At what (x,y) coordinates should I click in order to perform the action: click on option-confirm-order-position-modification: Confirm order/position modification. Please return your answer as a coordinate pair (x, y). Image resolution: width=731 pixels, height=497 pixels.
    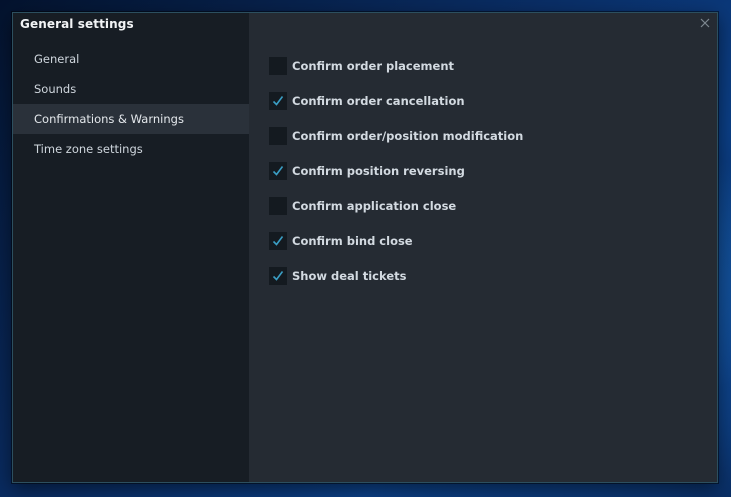
    Looking at the image, I should click on (396, 135).